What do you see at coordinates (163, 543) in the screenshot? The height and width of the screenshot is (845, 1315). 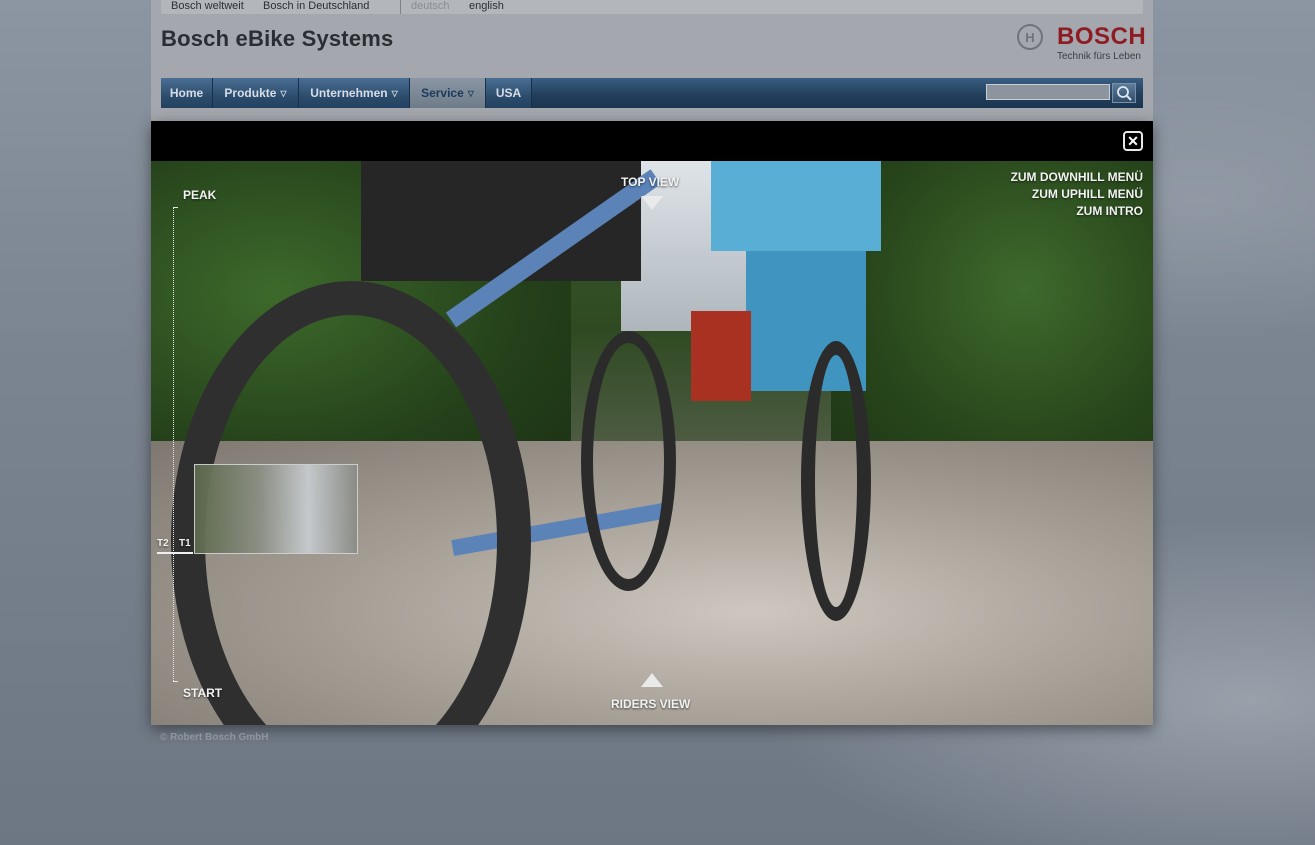 I see `track-marker-t2: T2` at bounding box center [163, 543].